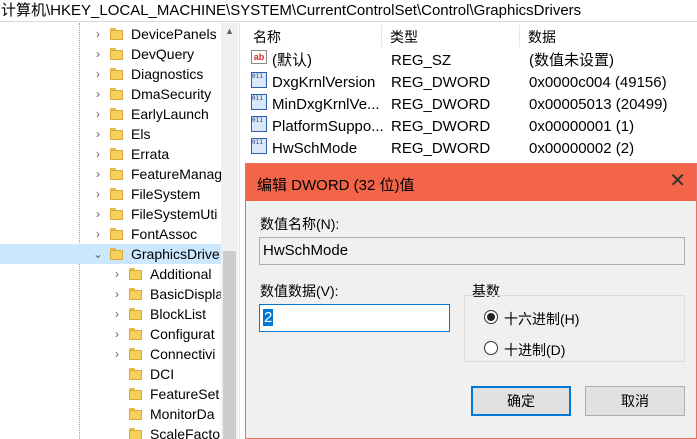  Describe the element at coordinates (354, 318) in the screenshot. I see `value-data-input: 2` at that location.